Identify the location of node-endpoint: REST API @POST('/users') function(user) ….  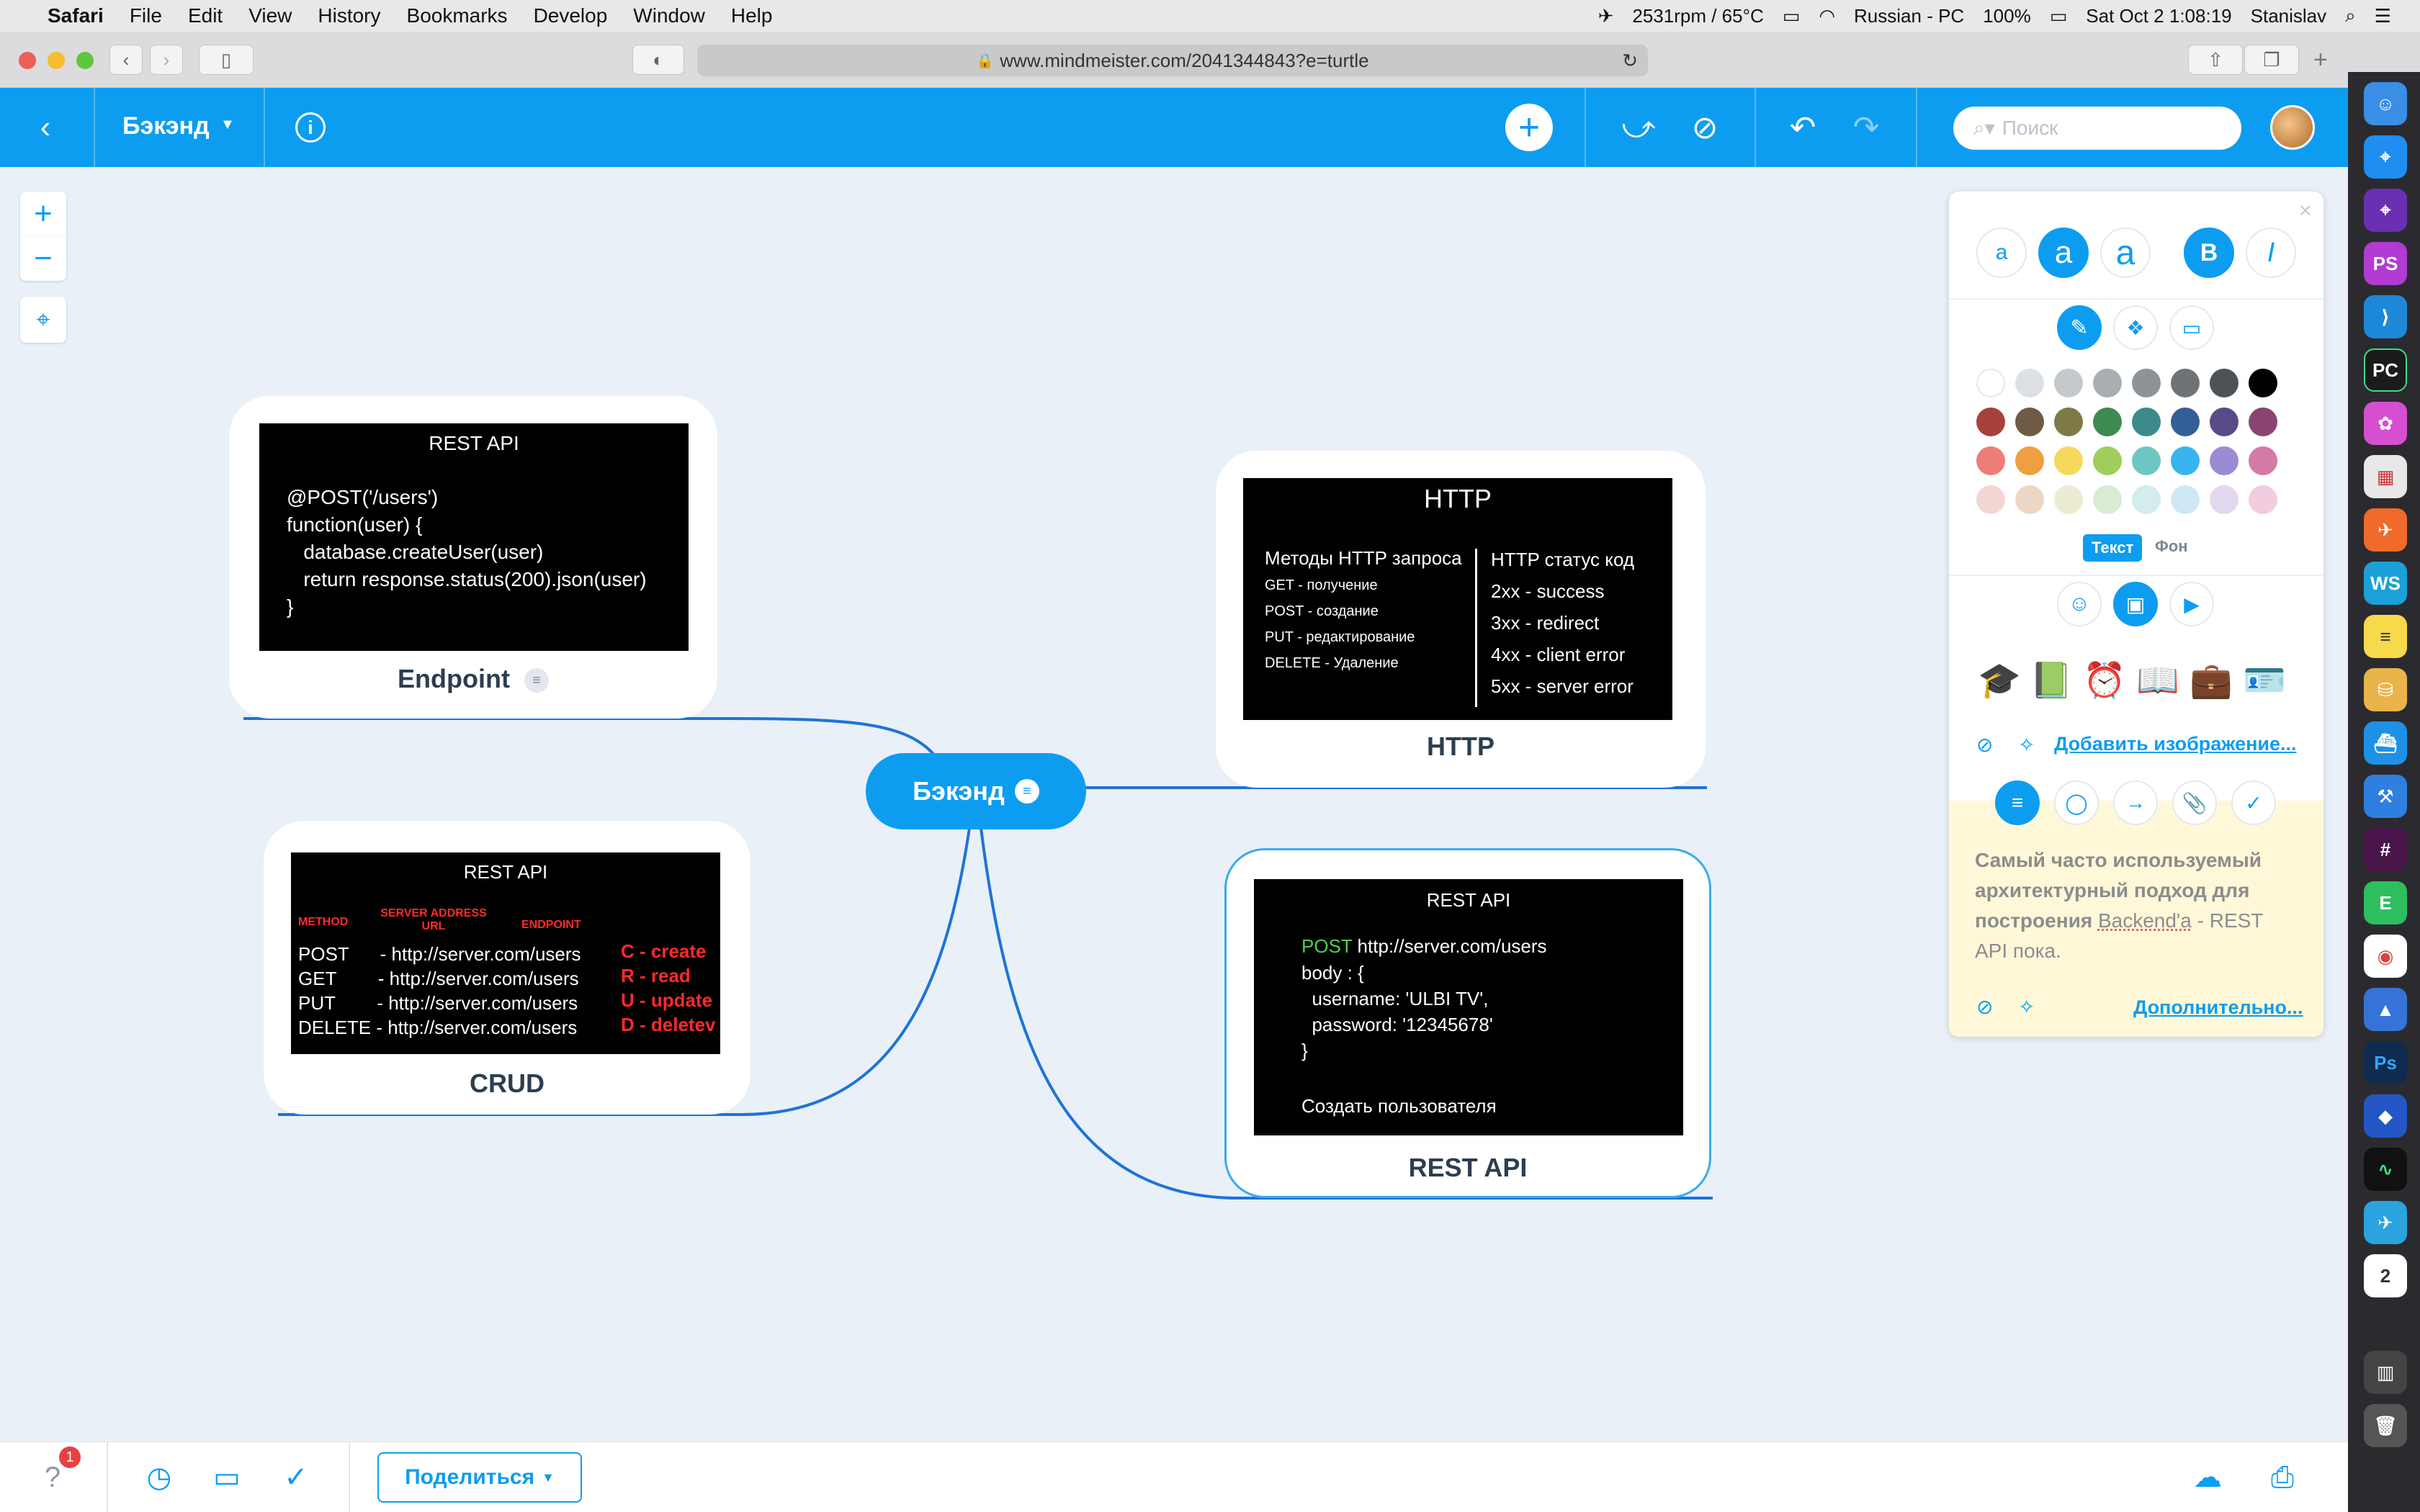
(473, 557).